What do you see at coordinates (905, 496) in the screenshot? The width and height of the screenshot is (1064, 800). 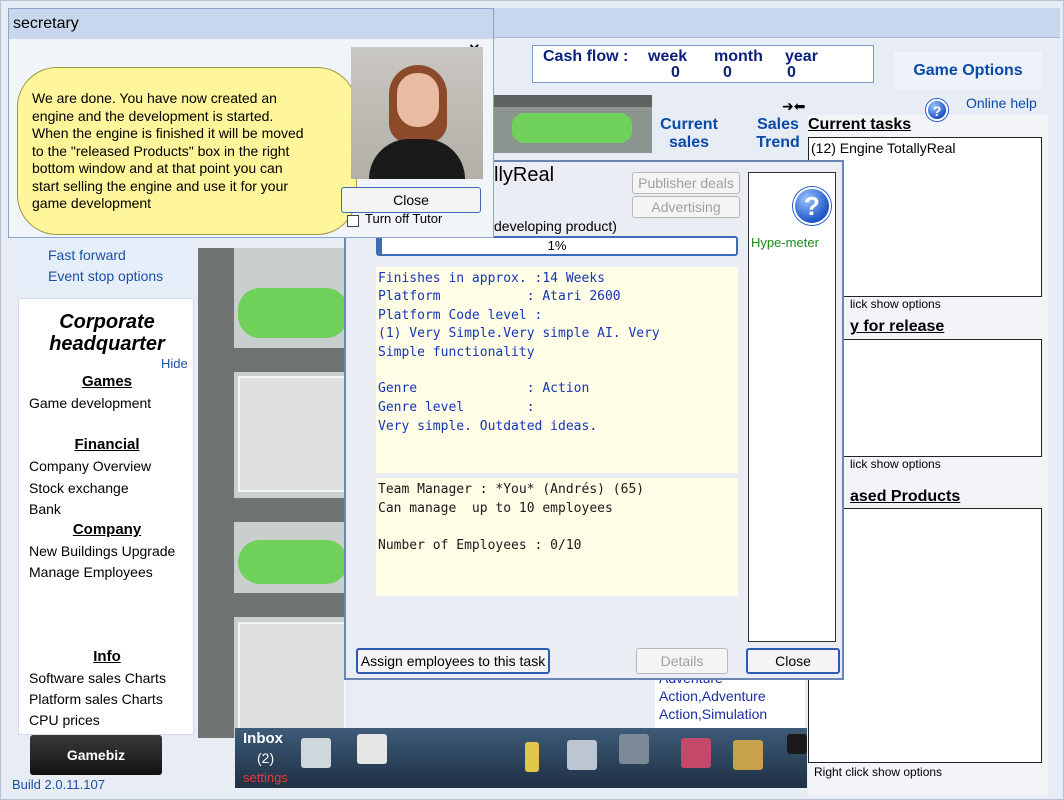 I see `released-products-title: ased Products` at bounding box center [905, 496].